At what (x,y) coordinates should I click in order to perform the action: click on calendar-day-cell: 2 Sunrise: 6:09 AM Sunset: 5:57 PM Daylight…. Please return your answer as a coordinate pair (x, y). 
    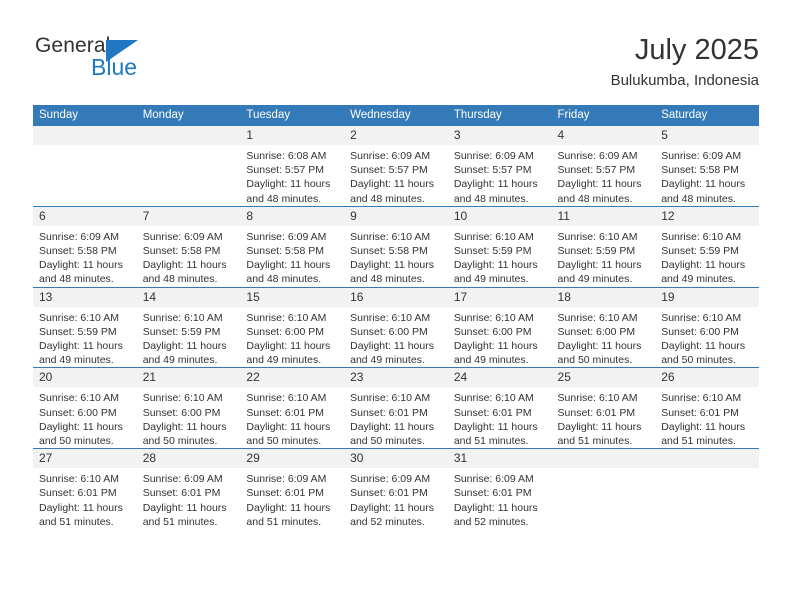
    Looking at the image, I should click on (396, 166).